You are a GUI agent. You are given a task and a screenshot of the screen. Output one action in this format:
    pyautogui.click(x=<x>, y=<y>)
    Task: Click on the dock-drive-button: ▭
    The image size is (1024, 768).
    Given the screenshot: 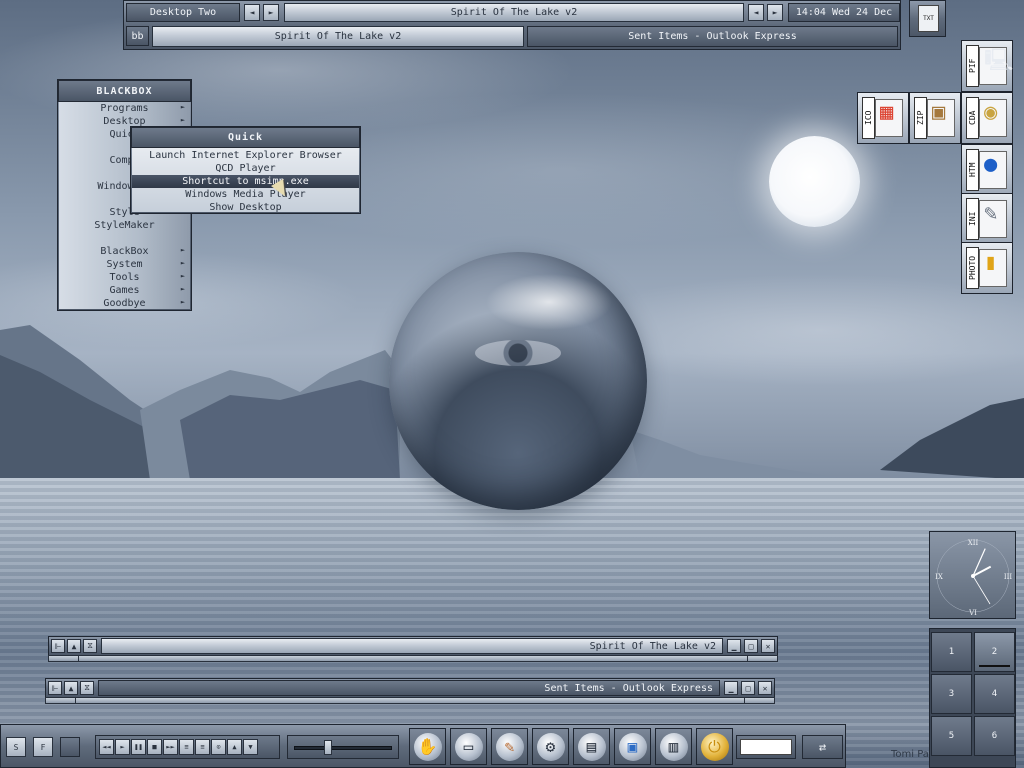 What is the action you would take?
    pyautogui.click(x=468, y=746)
    